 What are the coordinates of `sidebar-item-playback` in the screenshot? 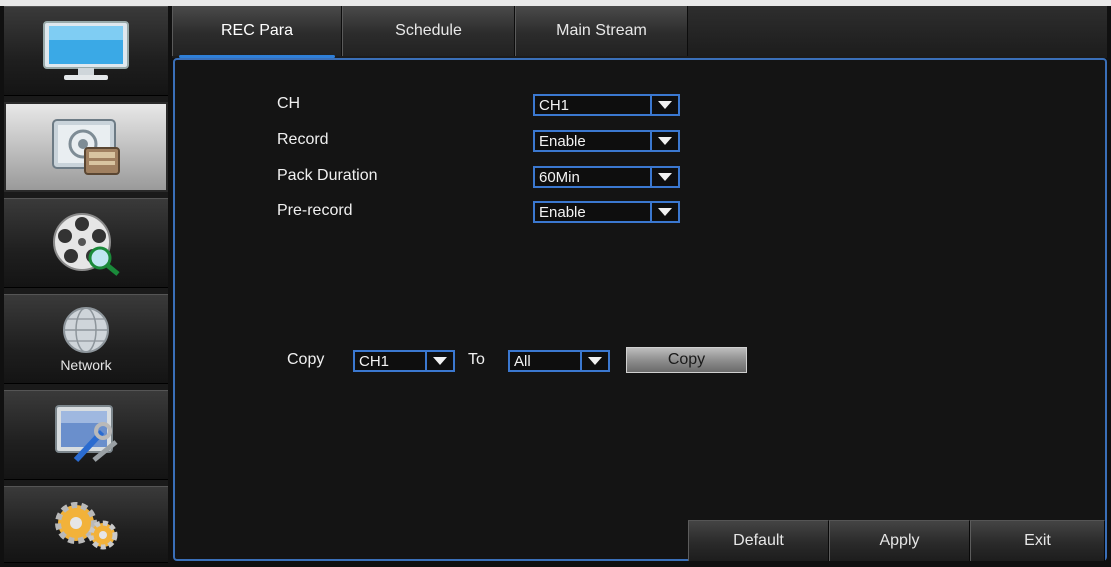 It's located at (86, 243).